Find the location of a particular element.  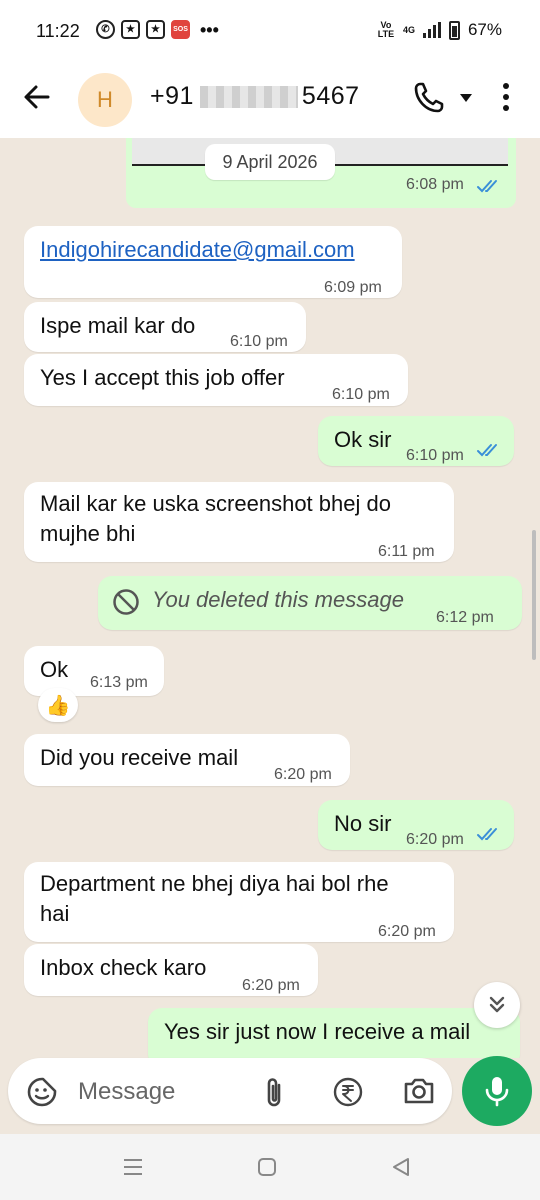

system-navigation-bar is located at coordinates (270, 1167).